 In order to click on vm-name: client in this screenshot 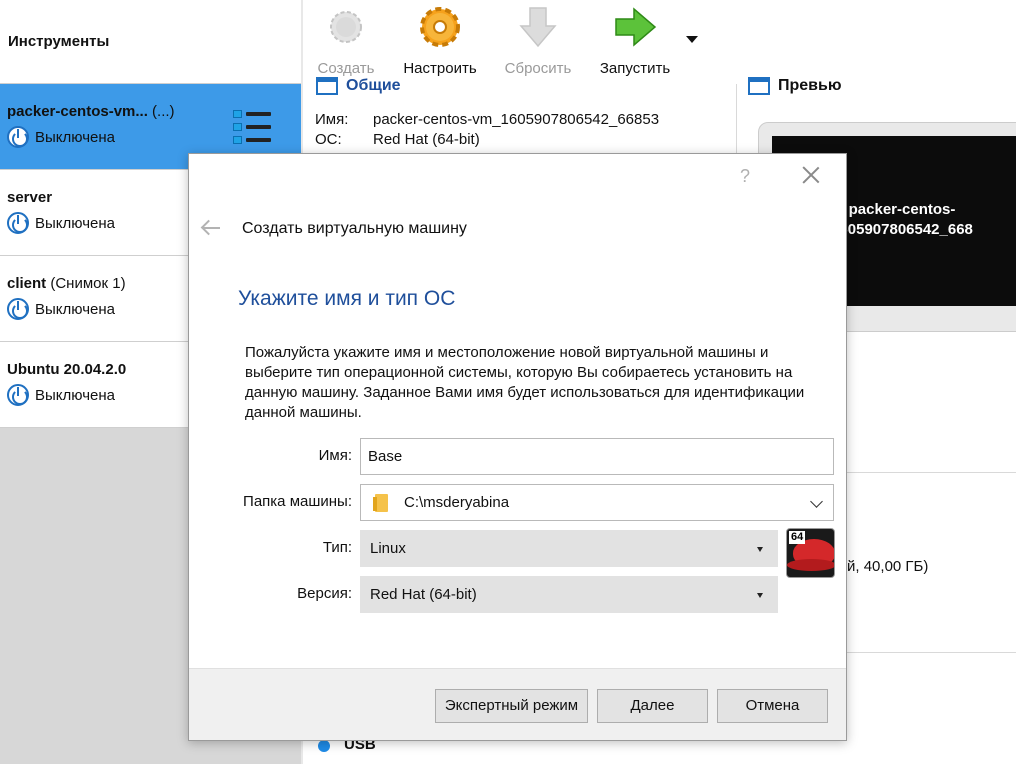, I will do `click(27, 283)`.